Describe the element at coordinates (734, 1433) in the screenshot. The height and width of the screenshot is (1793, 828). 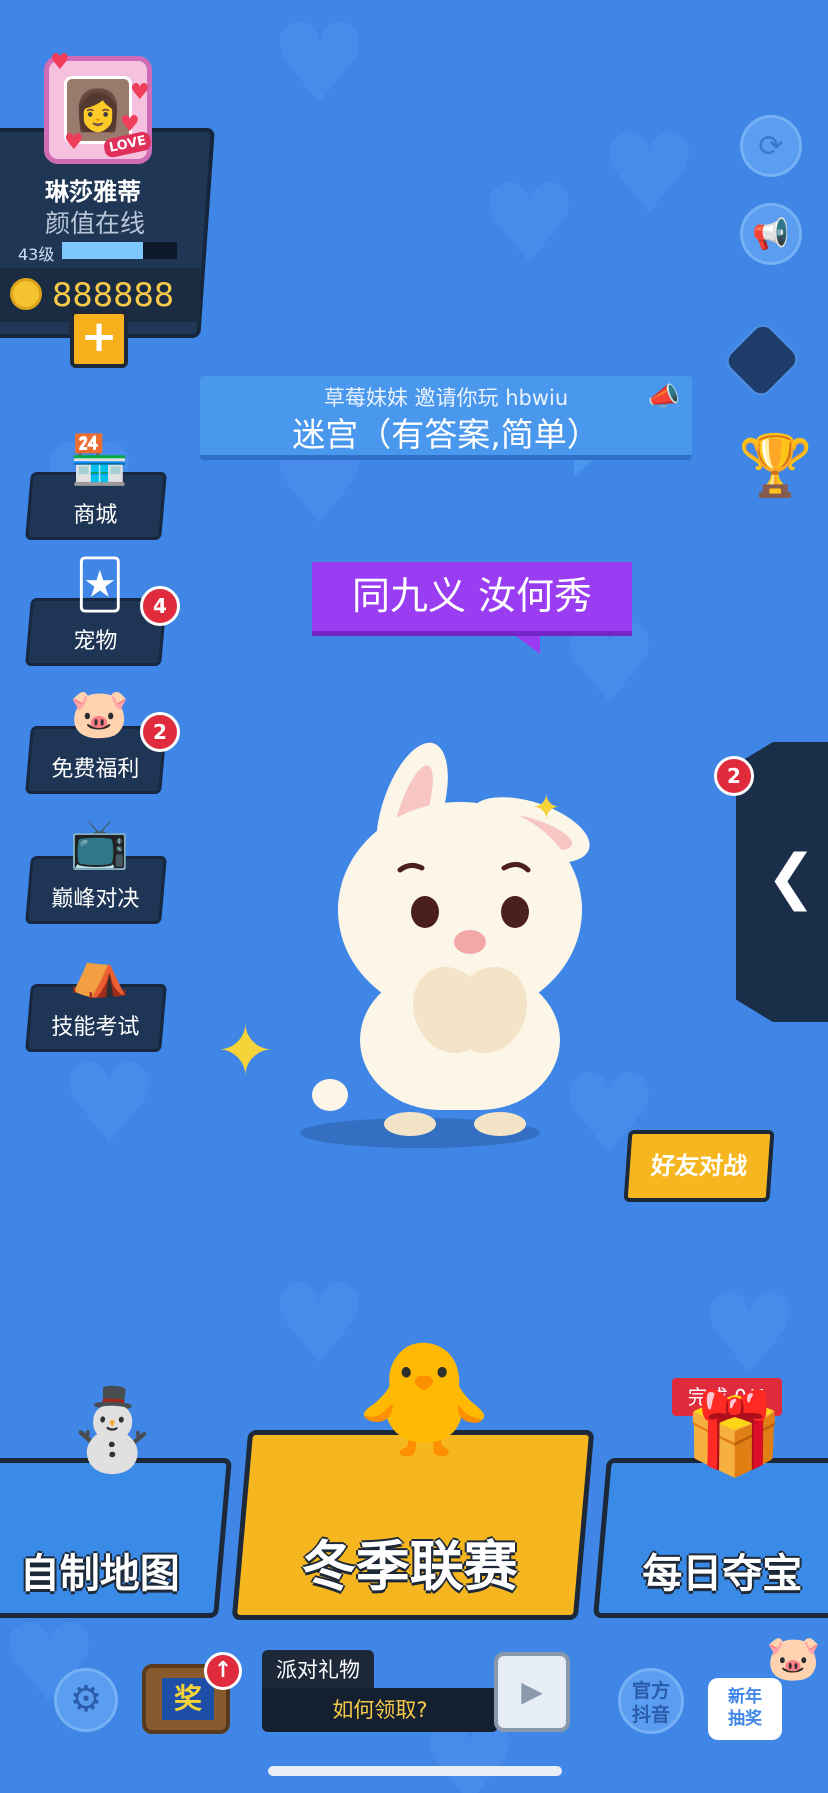
I see `treasure-chest-icon: 🎁` at that location.